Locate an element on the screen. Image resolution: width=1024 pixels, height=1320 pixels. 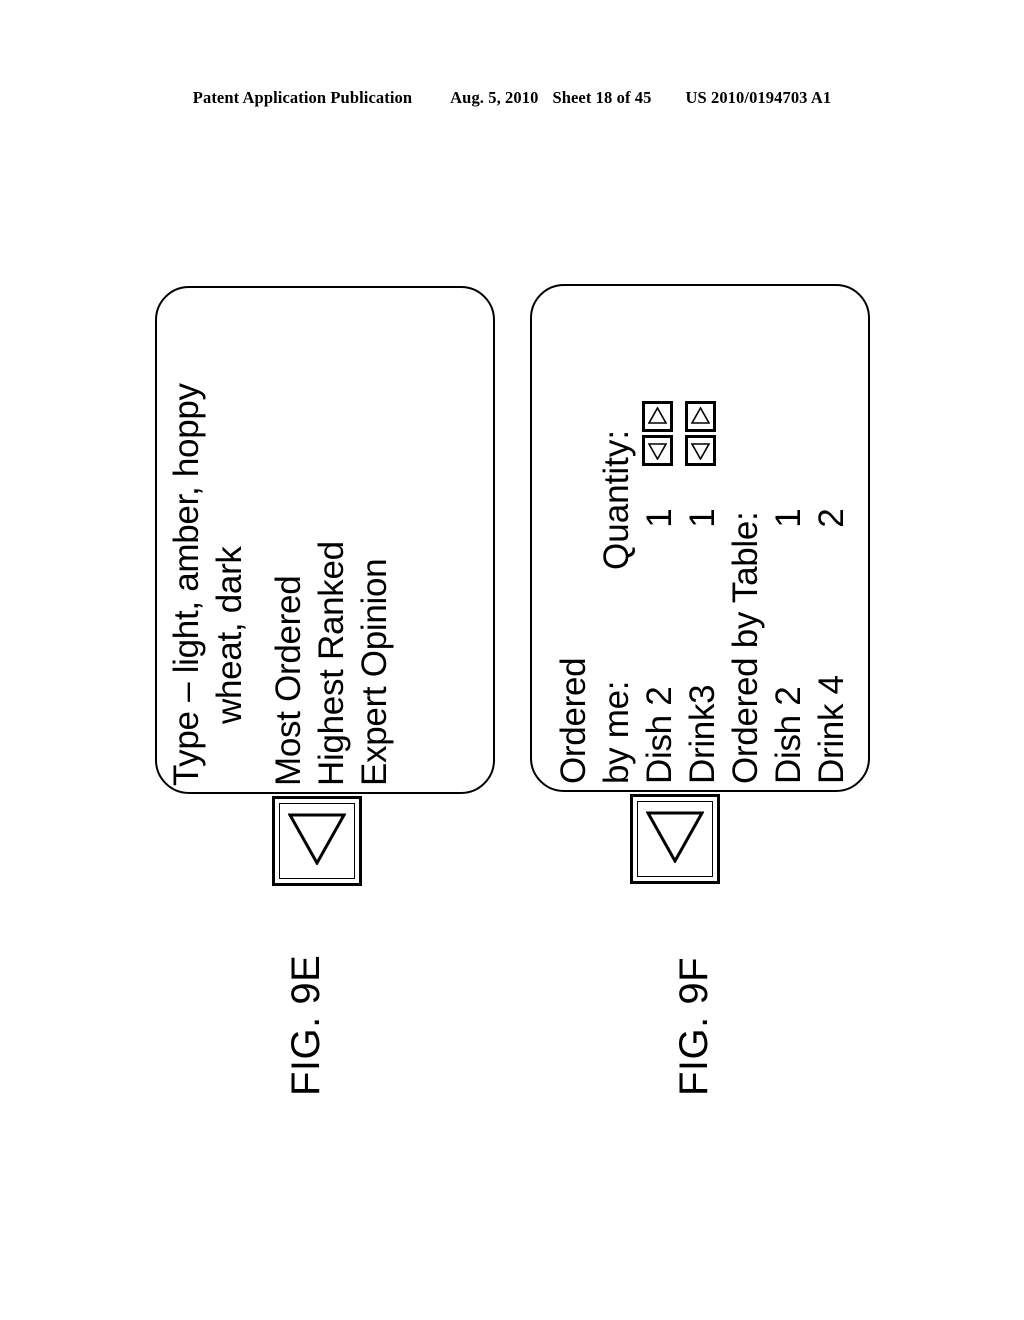
order-line-item: Drink3 1 is located at coordinates (702, 536).